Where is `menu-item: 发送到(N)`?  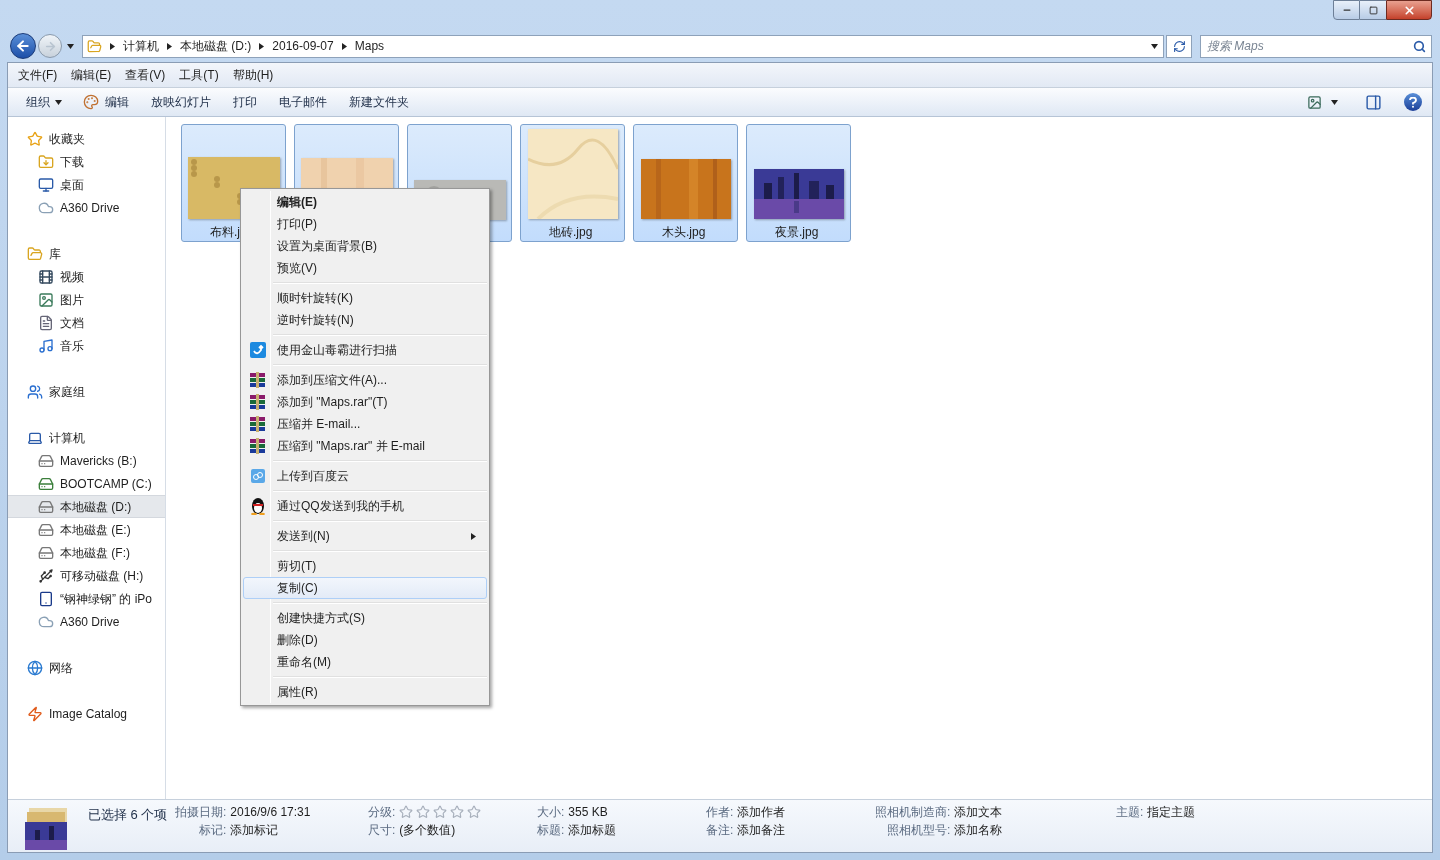 menu-item: 发送到(N) is located at coordinates (365, 536).